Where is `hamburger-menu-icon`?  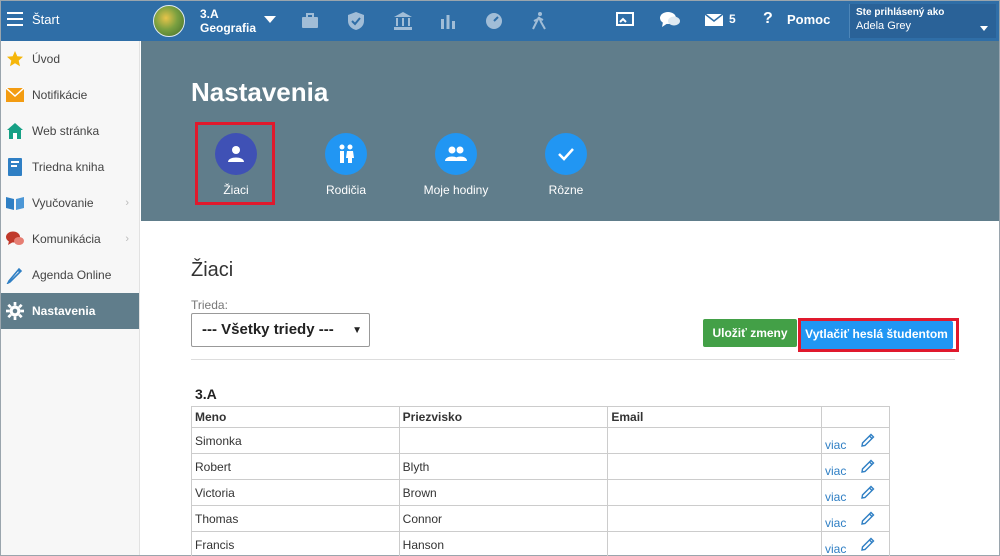
hamburger-menu-icon is located at coordinates (15, 19).